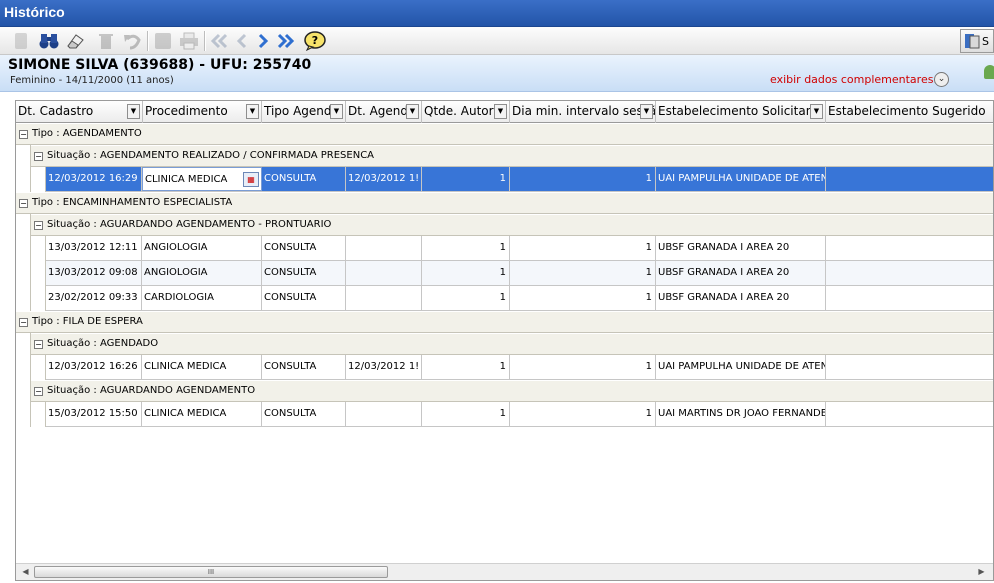 This screenshot has height=583, width=994. What do you see at coordinates (512, 391) in the screenshot?
I see `subgroup-row: − Situação : AGUARDANDO AGENDAMENTO` at bounding box center [512, 391].